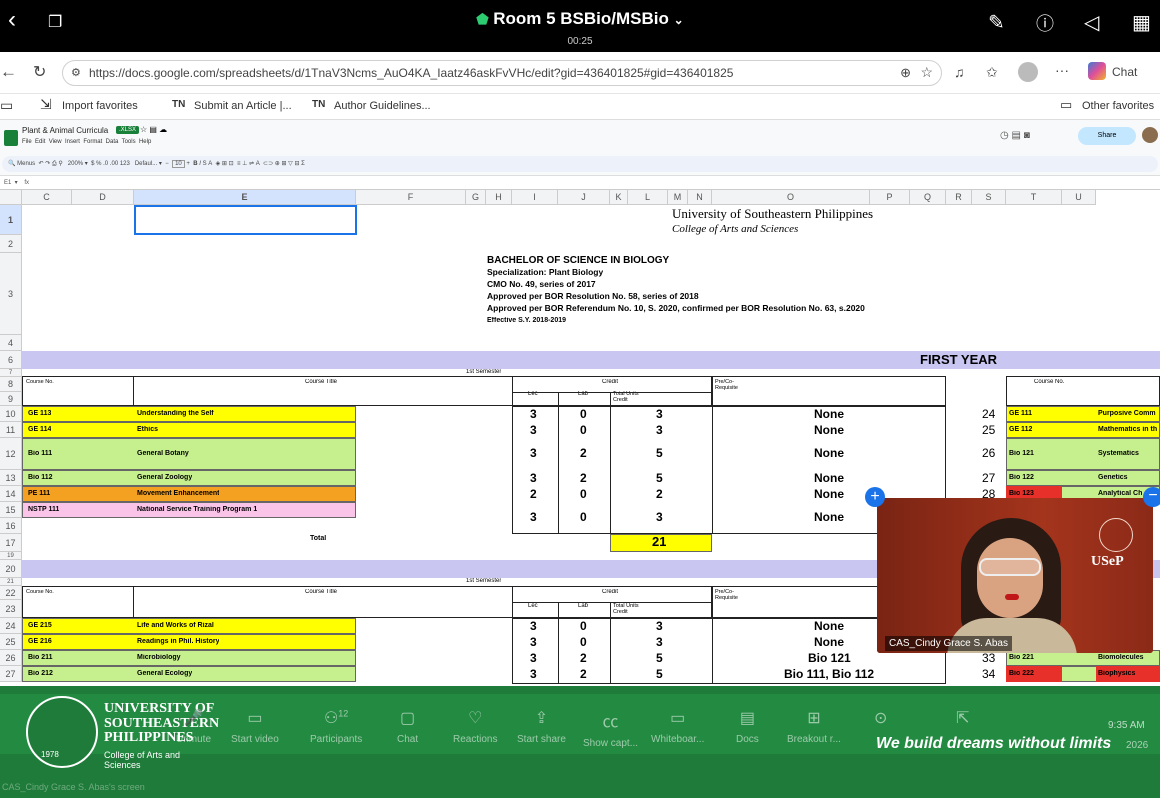  I want to click on more-options-icon: ···, so click(1062, 70).